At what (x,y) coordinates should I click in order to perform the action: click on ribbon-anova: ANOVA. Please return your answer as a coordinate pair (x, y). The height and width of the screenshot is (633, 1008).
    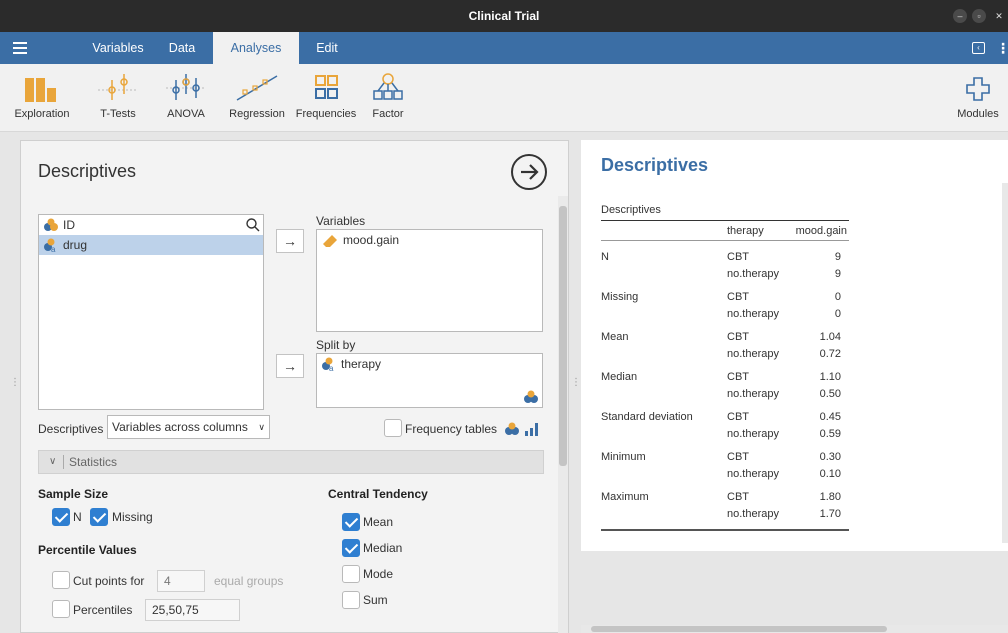
    Looking at the image, I should click on (186, 95).